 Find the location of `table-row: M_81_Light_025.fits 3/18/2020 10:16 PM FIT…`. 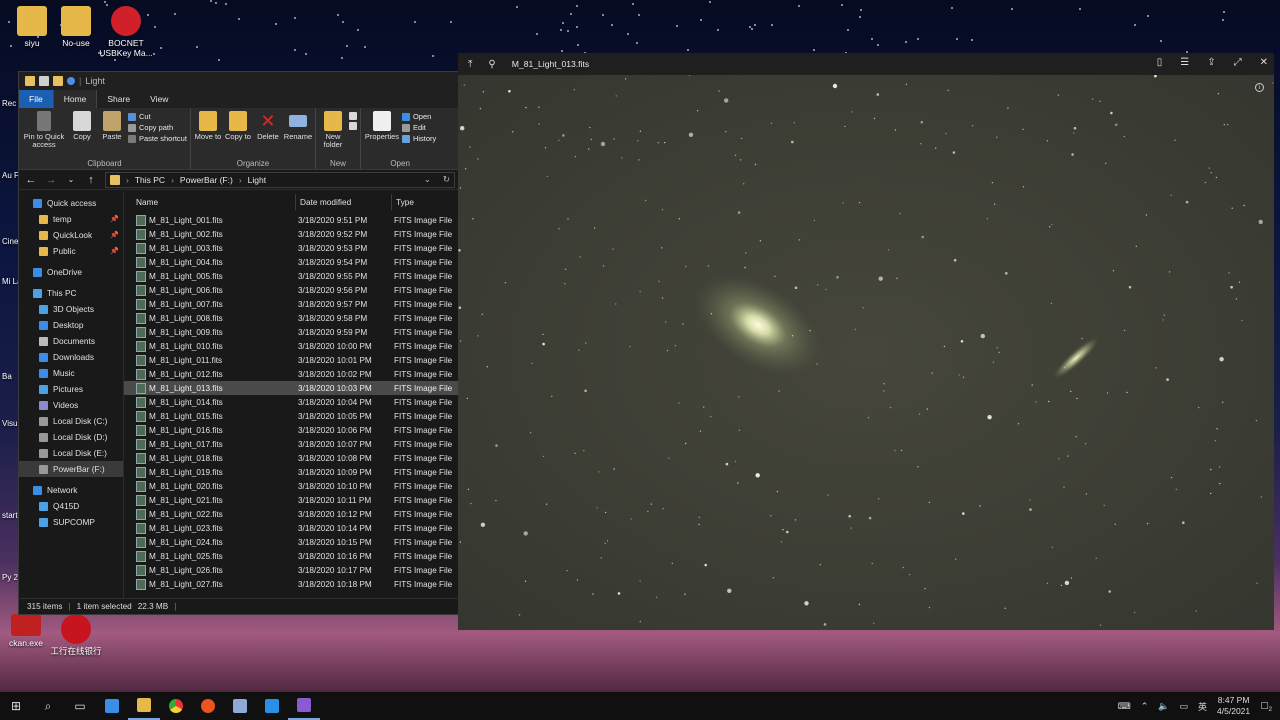

table-row: M_81_Light_025.fits 3/18/2020 10:16 PM FIT… is located at coordinates (291, 556).